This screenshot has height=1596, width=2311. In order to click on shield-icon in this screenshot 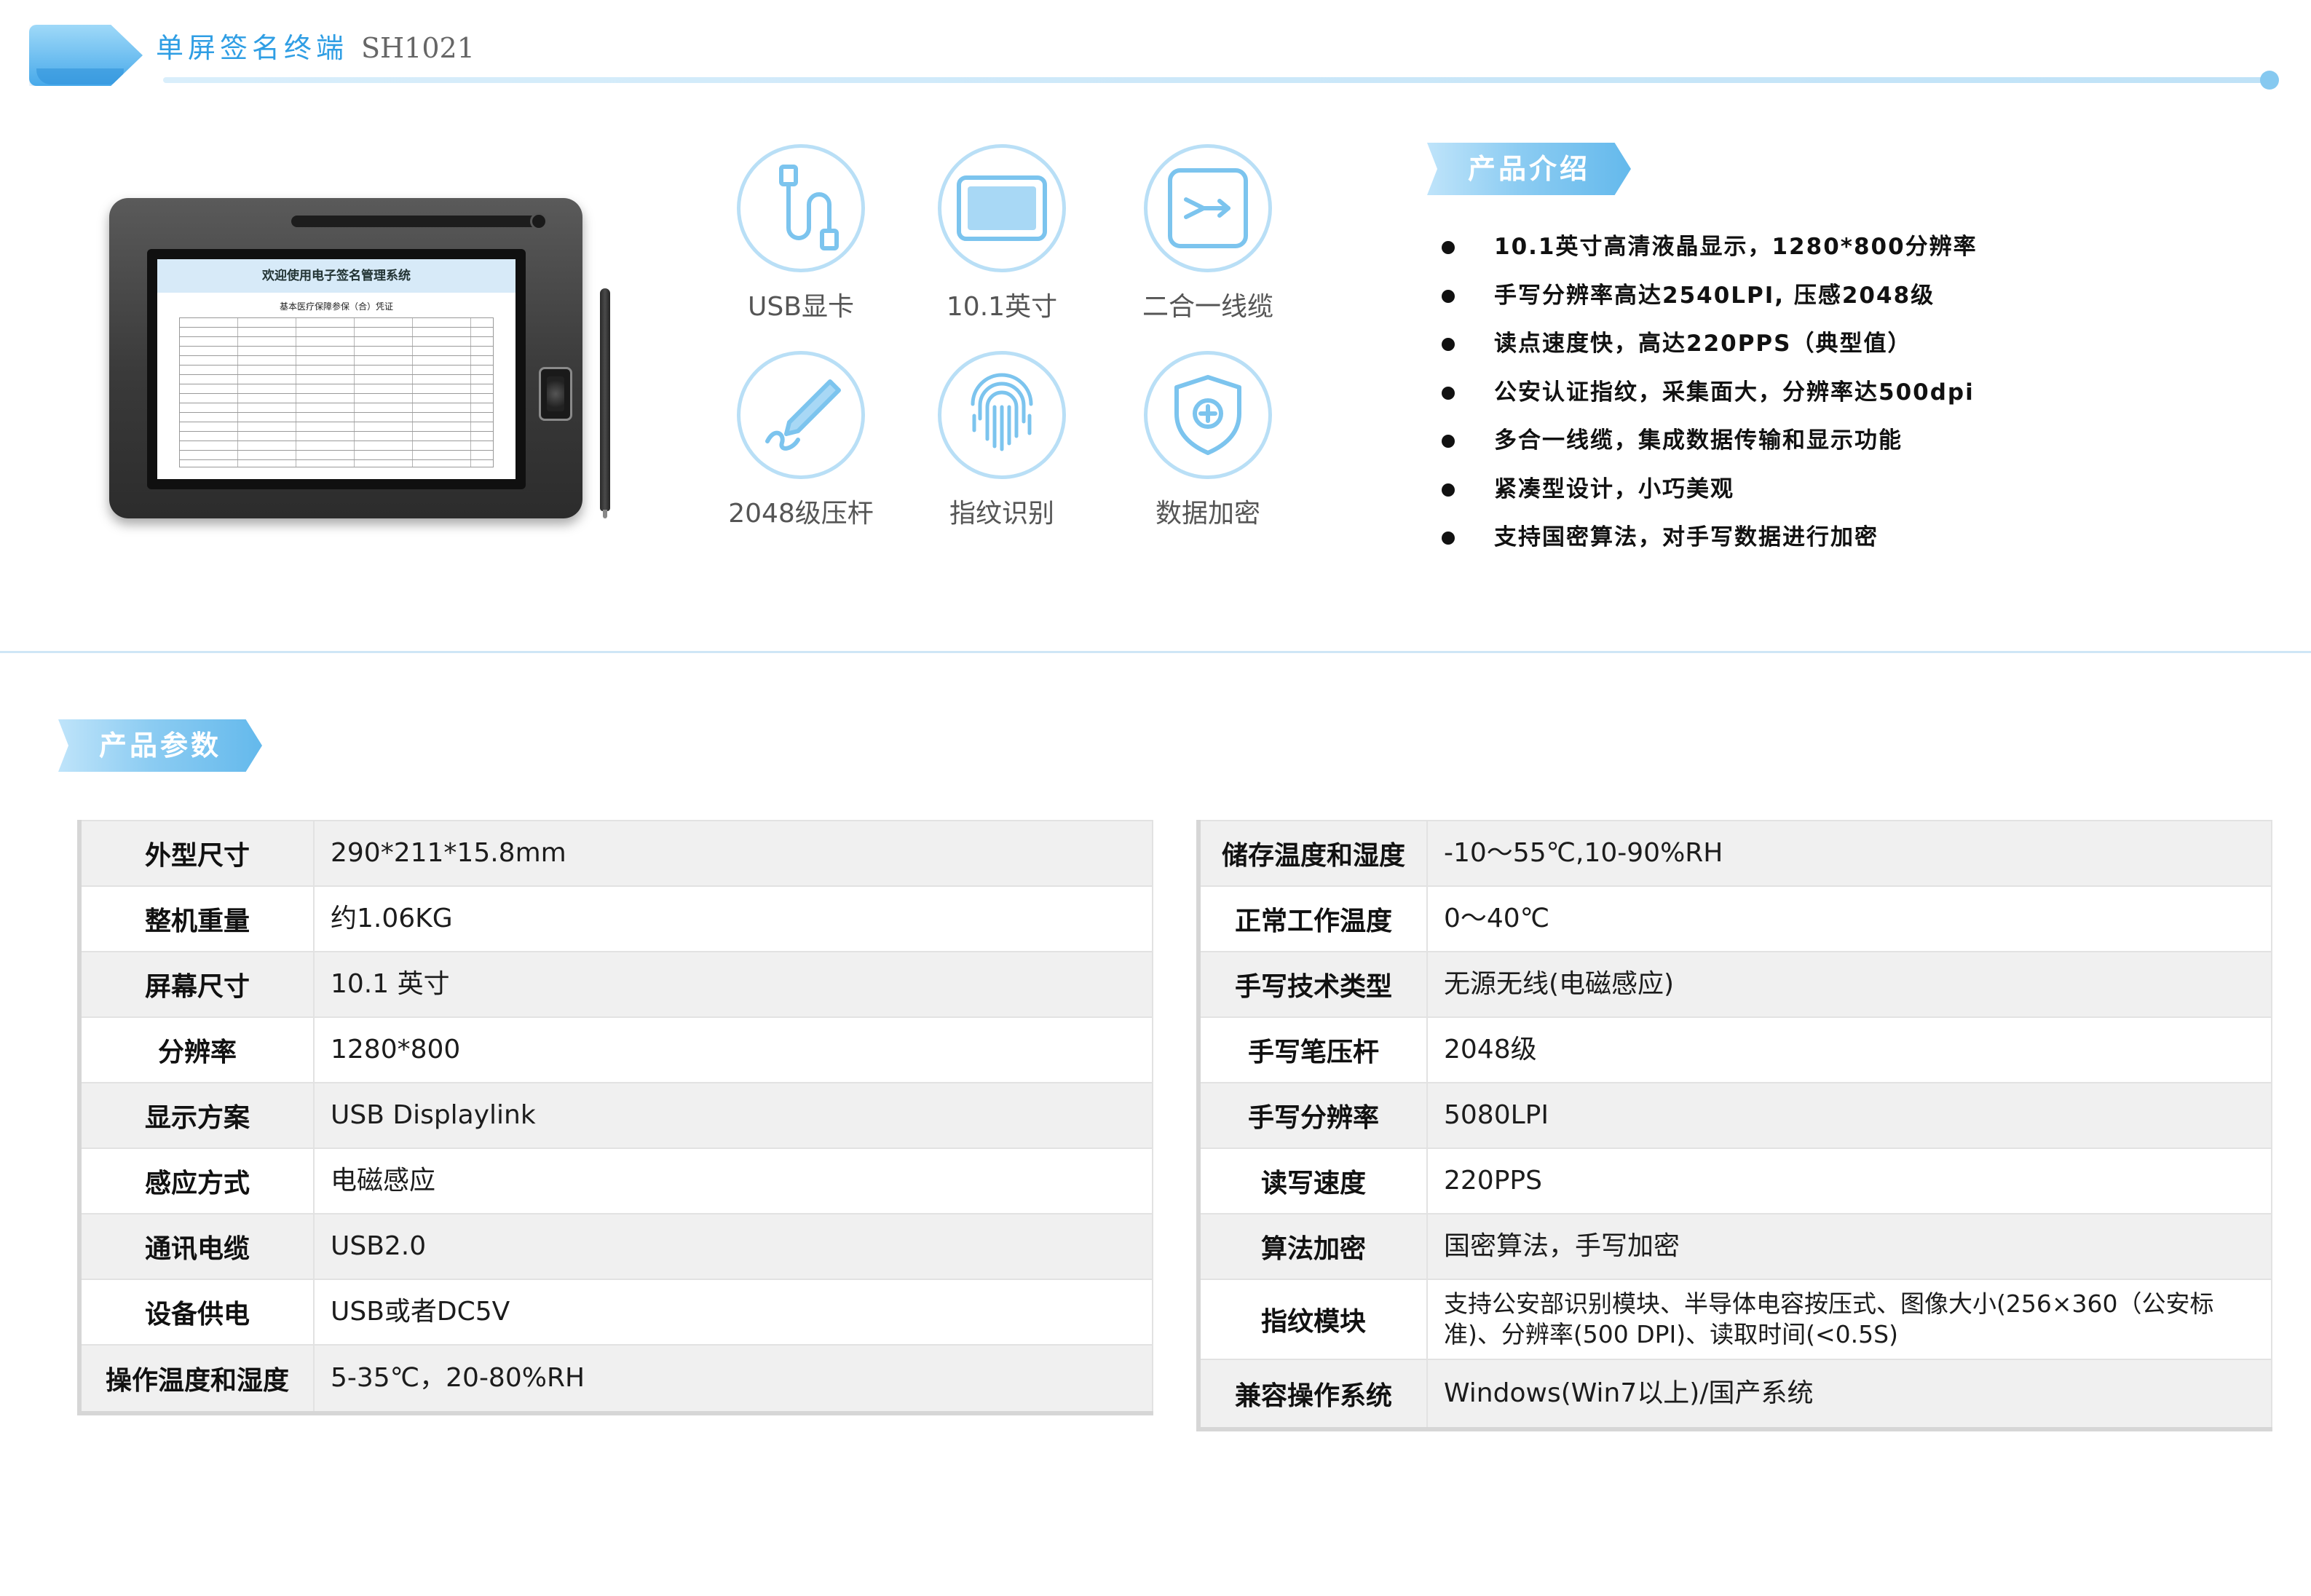, I will do `click(1207, 415)`.